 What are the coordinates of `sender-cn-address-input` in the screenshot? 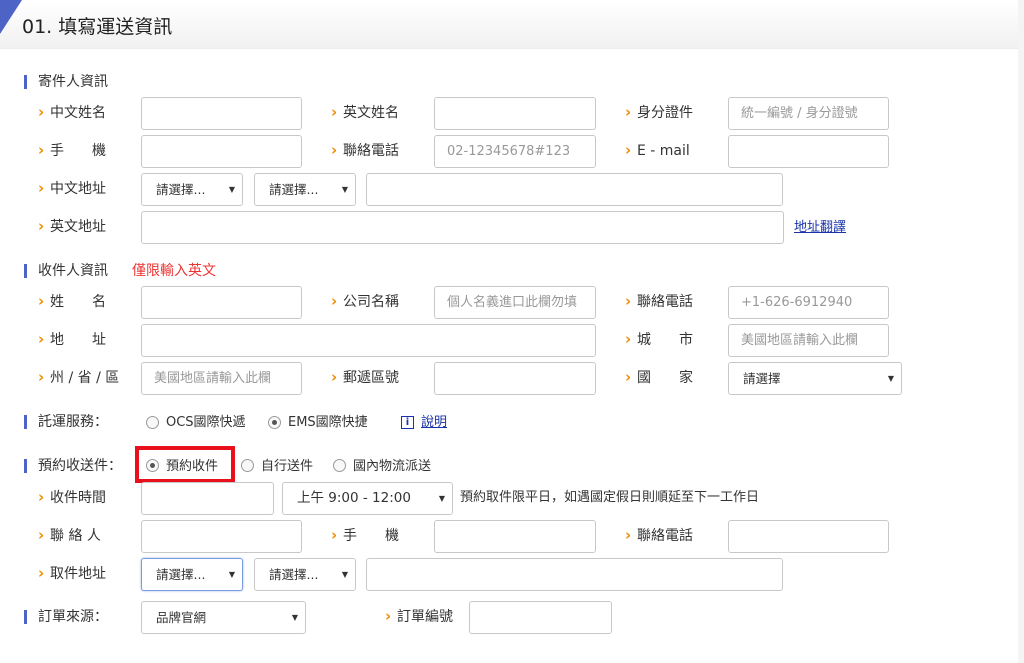 It's located at (574, 189).